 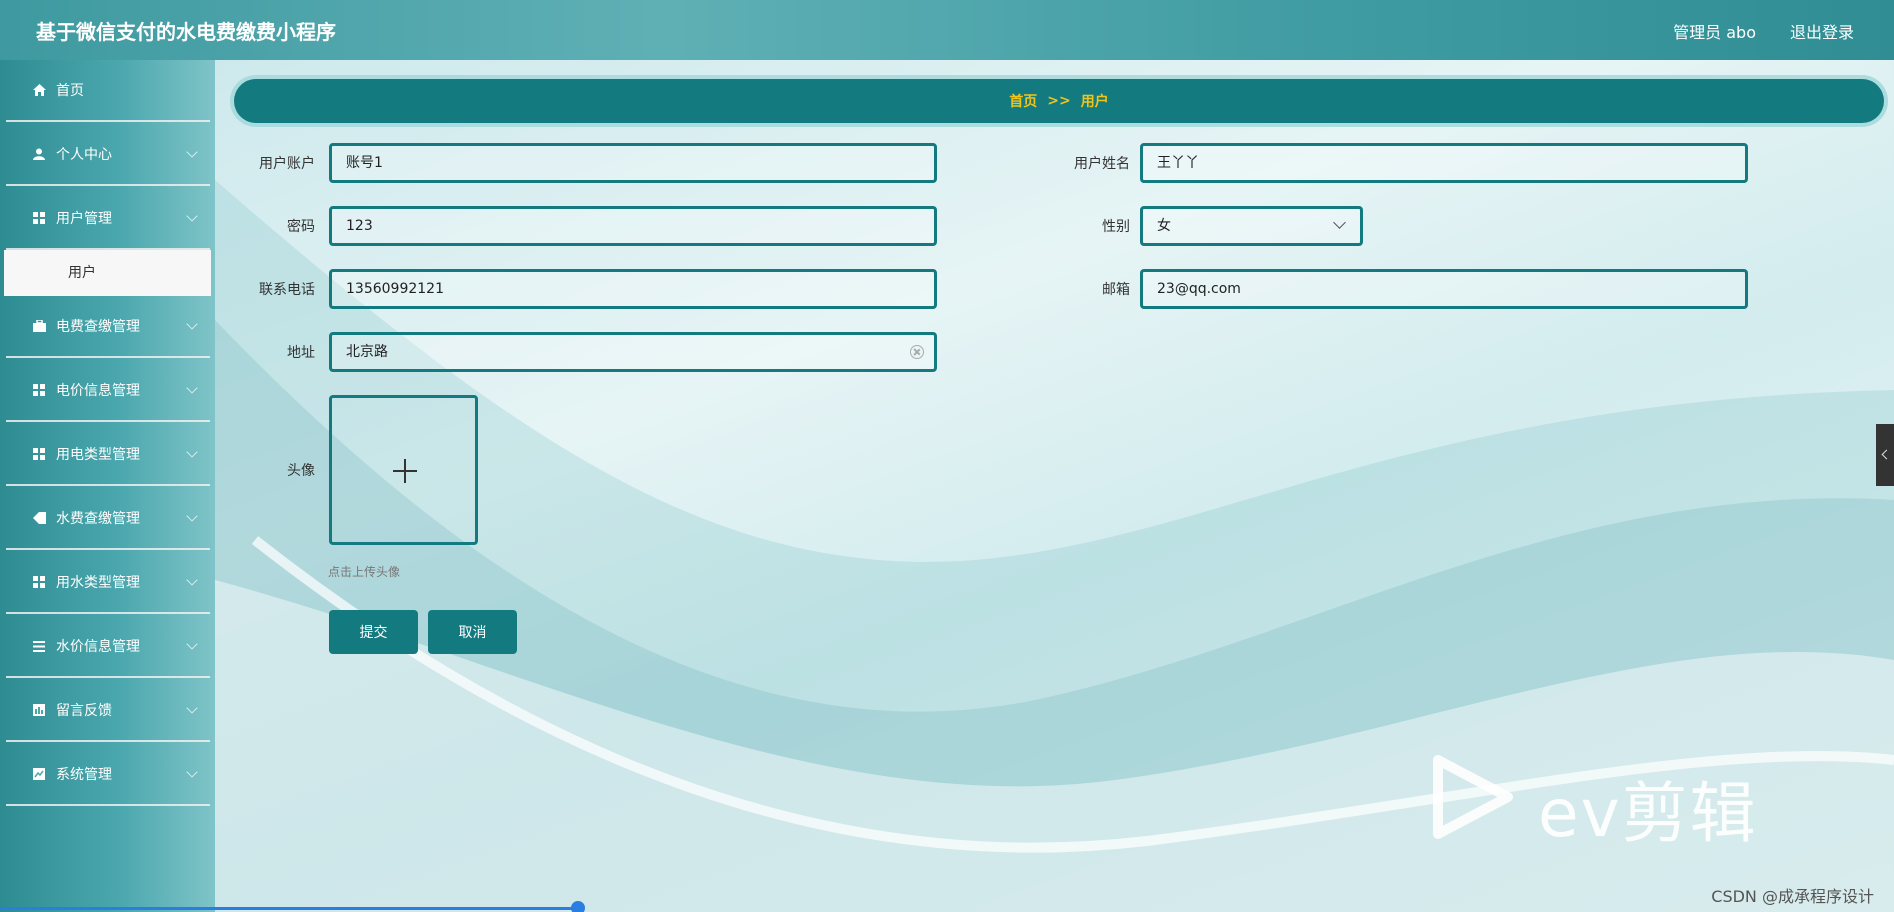 I want to click on sidebar-item-feedback: 留言反馈, so click(x=108, y=711).